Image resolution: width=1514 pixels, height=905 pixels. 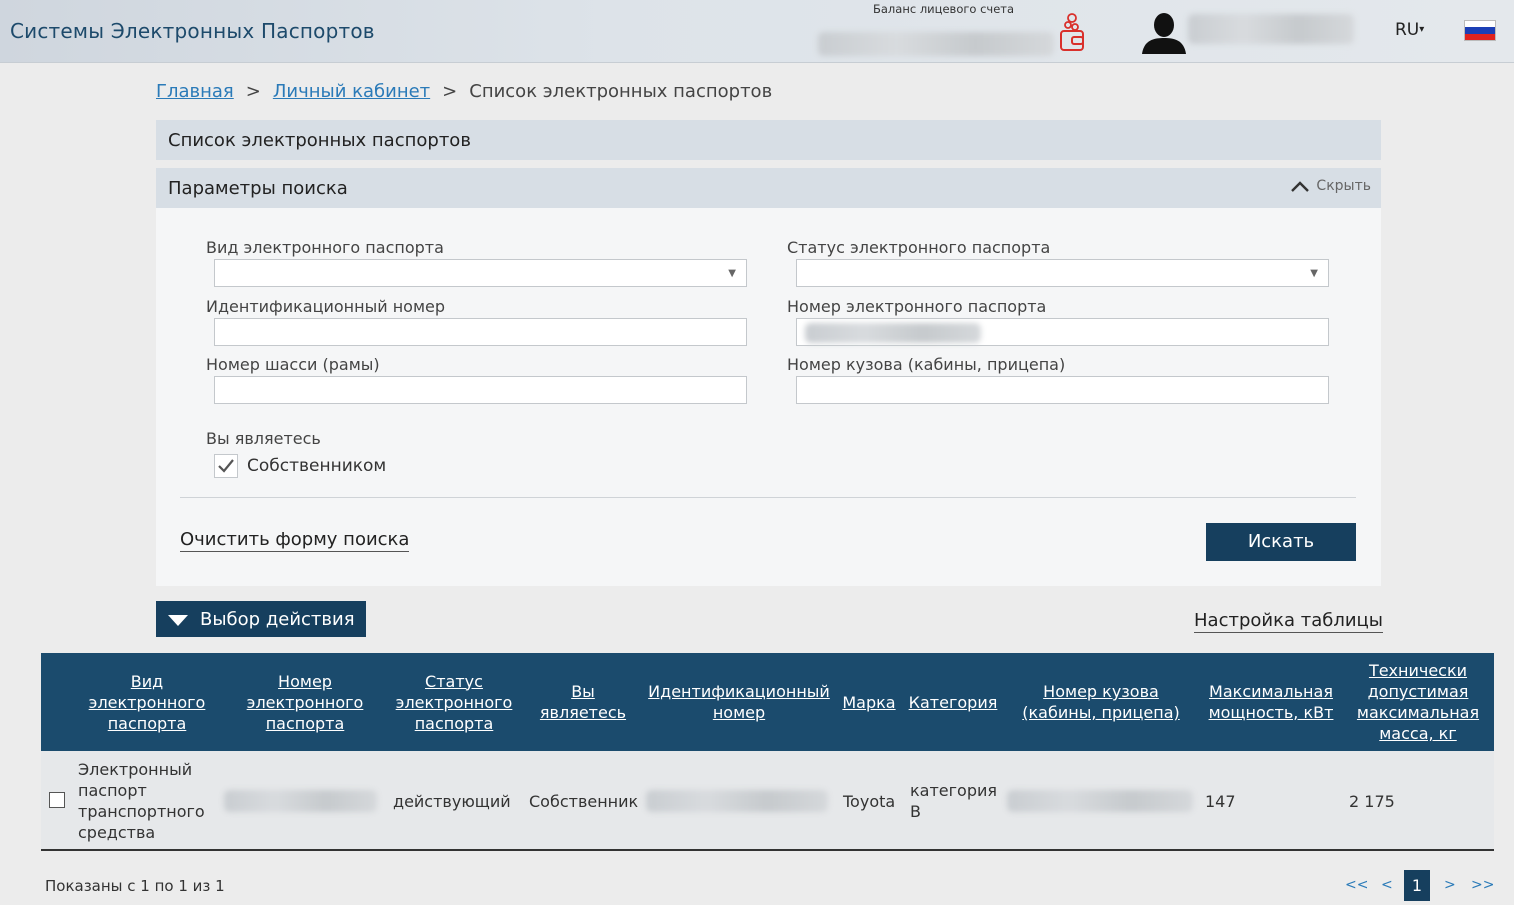 I want to click on hide-search-button: Скрыть, so click(x=1330, y=186).